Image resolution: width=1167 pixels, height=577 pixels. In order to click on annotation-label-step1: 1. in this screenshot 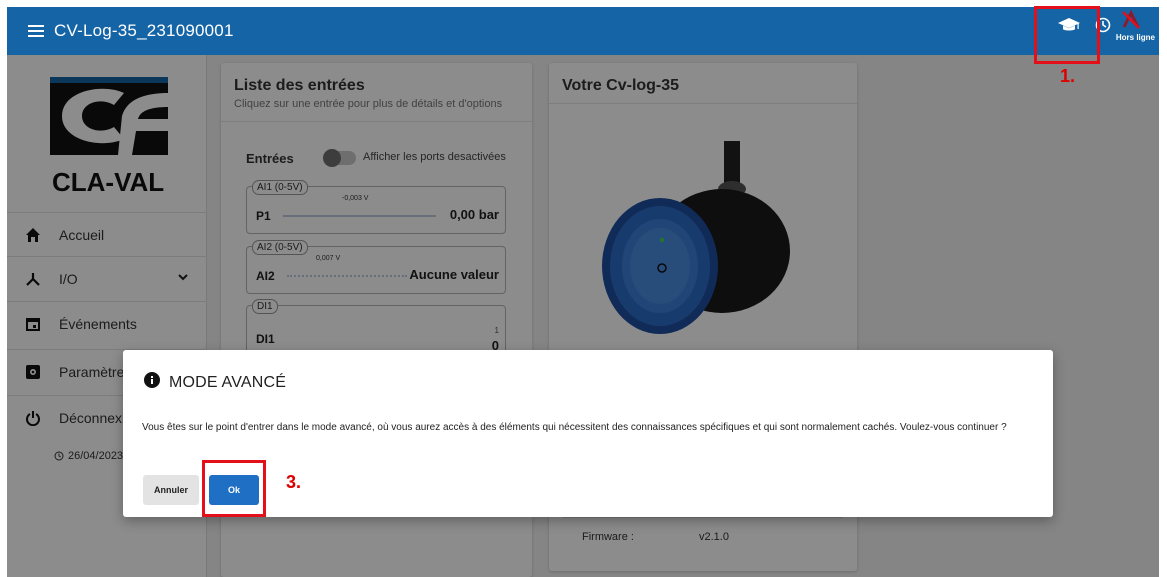, I will do `click(1068, 76)`.